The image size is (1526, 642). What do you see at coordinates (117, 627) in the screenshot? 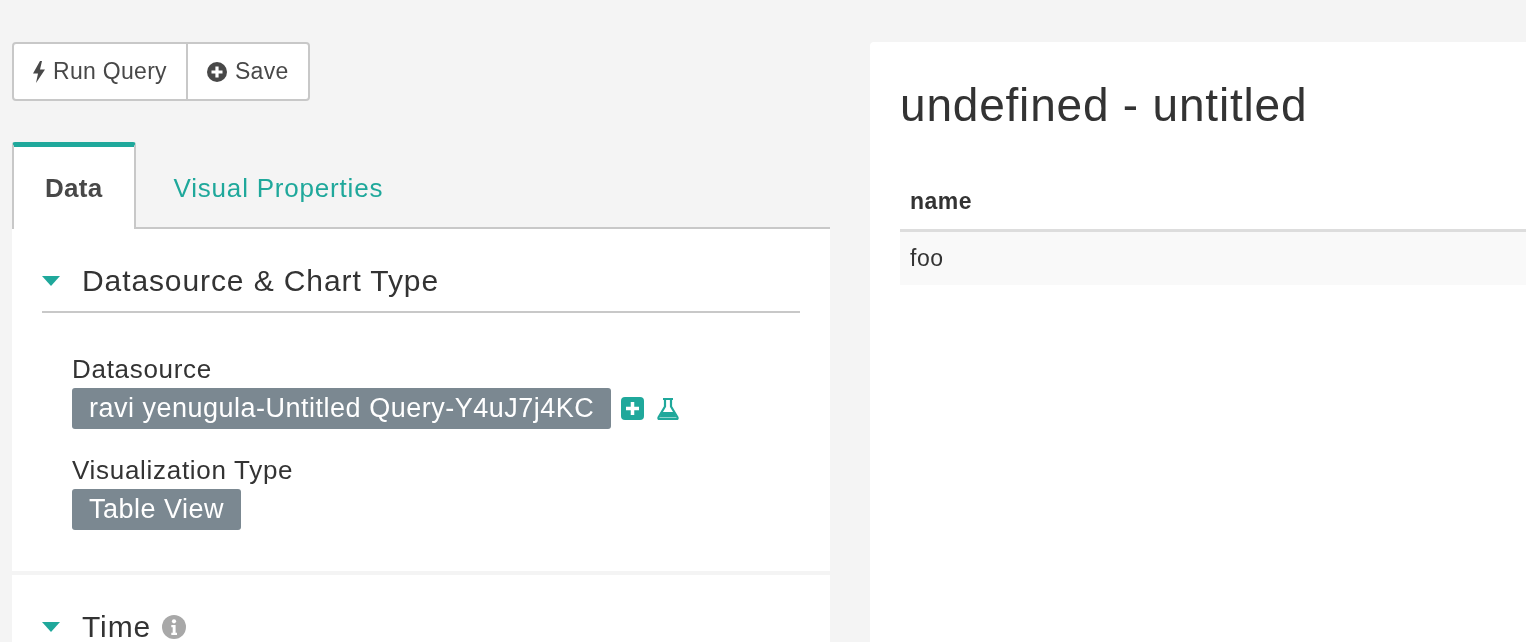
I see `section-title: Time` at bounding box center [117, 627].